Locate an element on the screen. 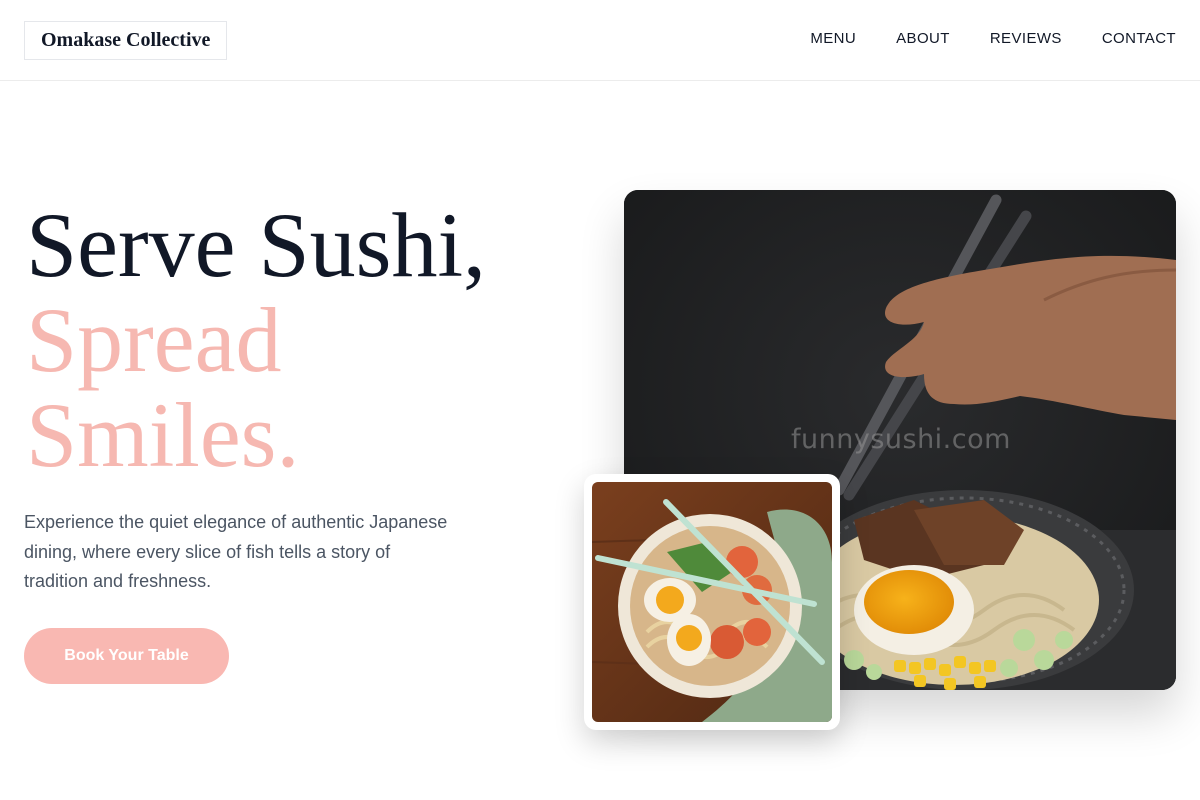 The image size is (1200, 800). hero-title-line-1: Serve Sushi, is located at coordinates (256, 245).